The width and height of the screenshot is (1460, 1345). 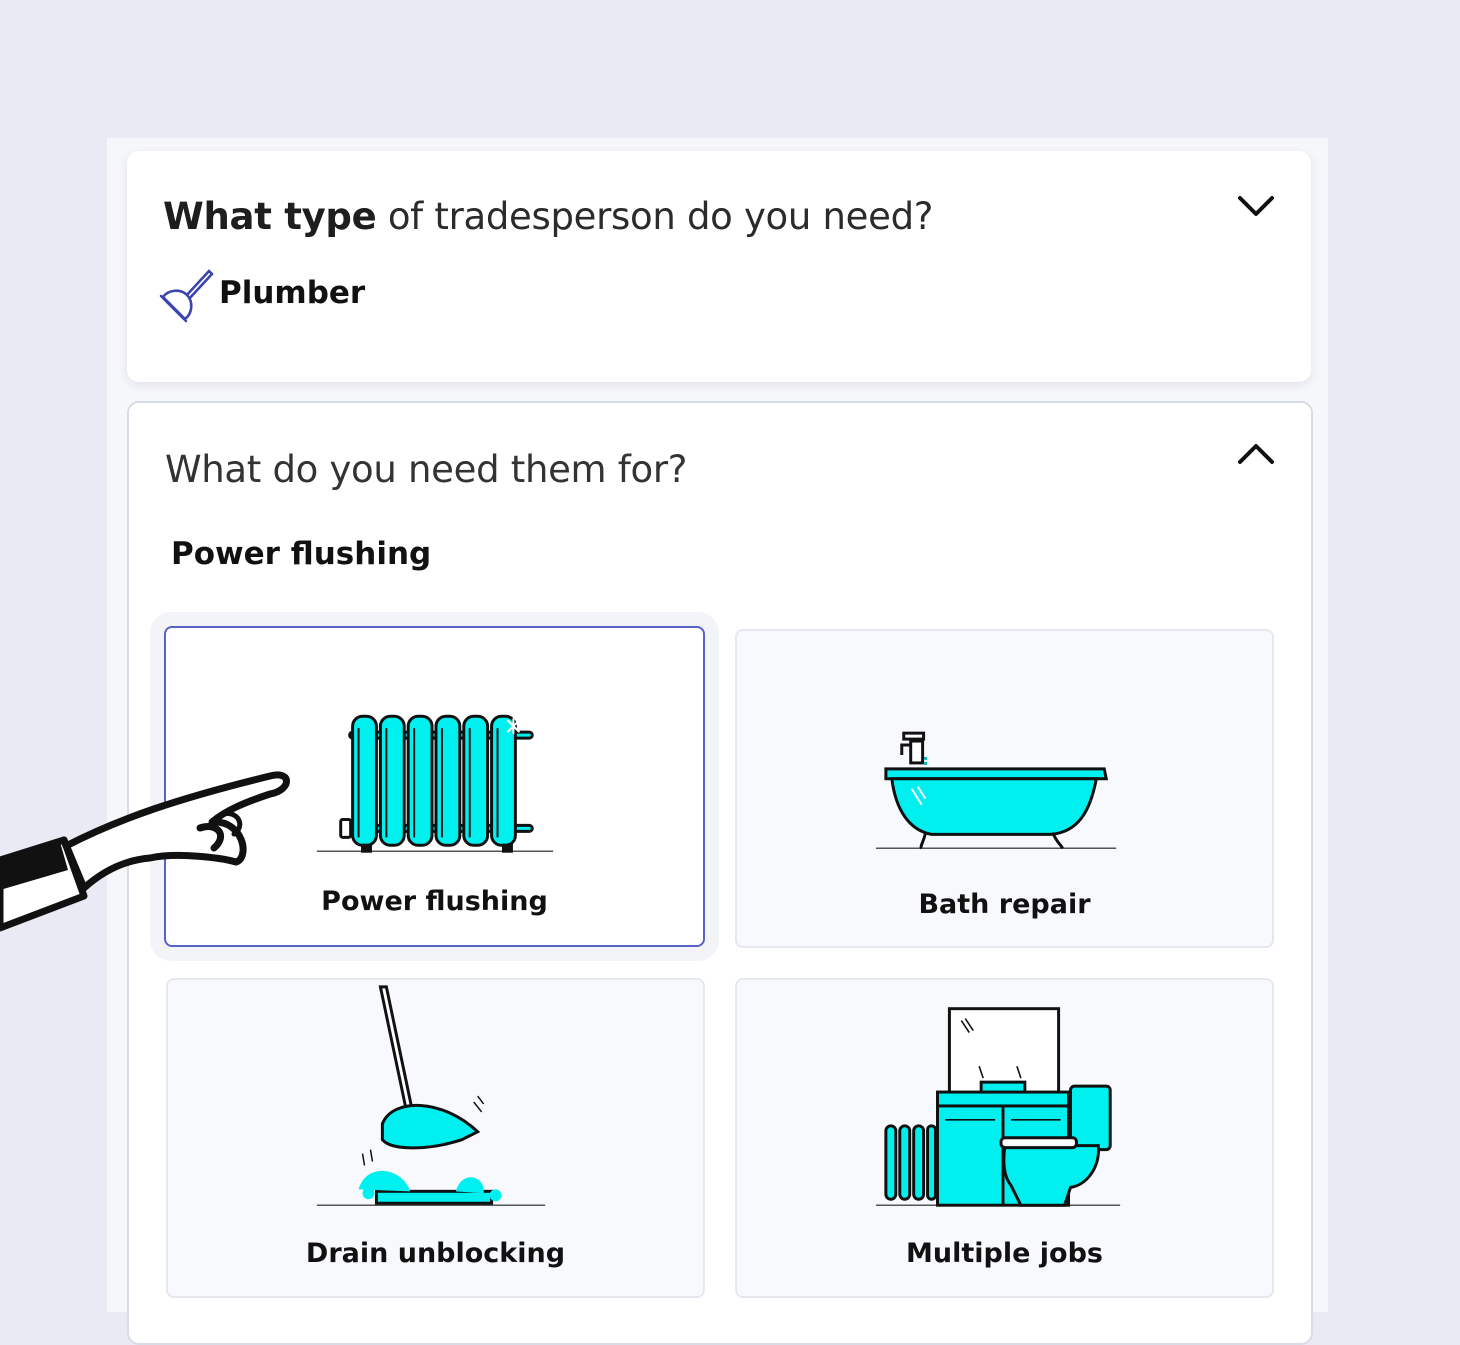 I want to click on chevron-up-icon, so click(x=1256, y=454).